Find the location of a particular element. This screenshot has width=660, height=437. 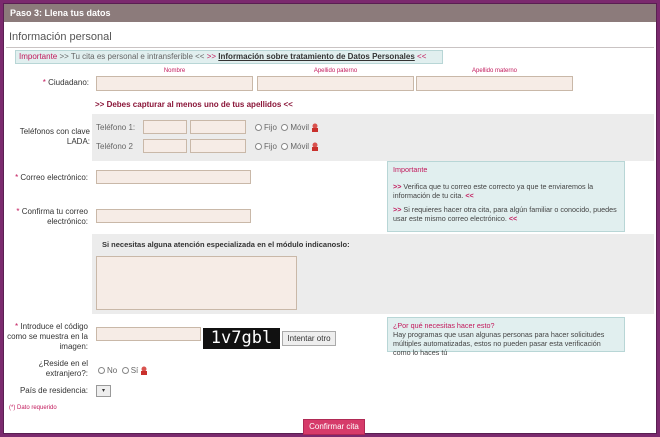

notice-important: Importante is located at coordinates (38, 56).